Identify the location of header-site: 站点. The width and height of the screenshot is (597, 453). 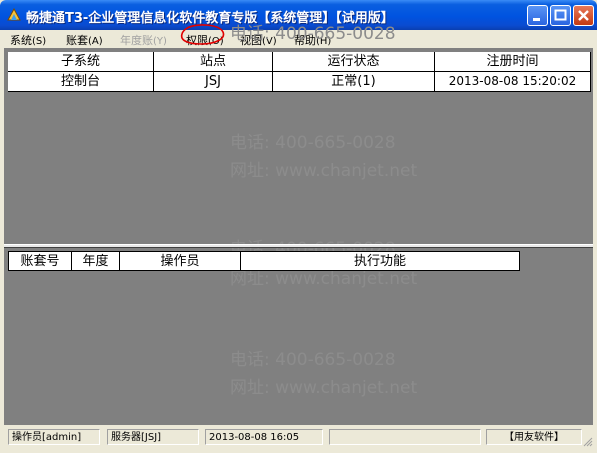
(213, 62).